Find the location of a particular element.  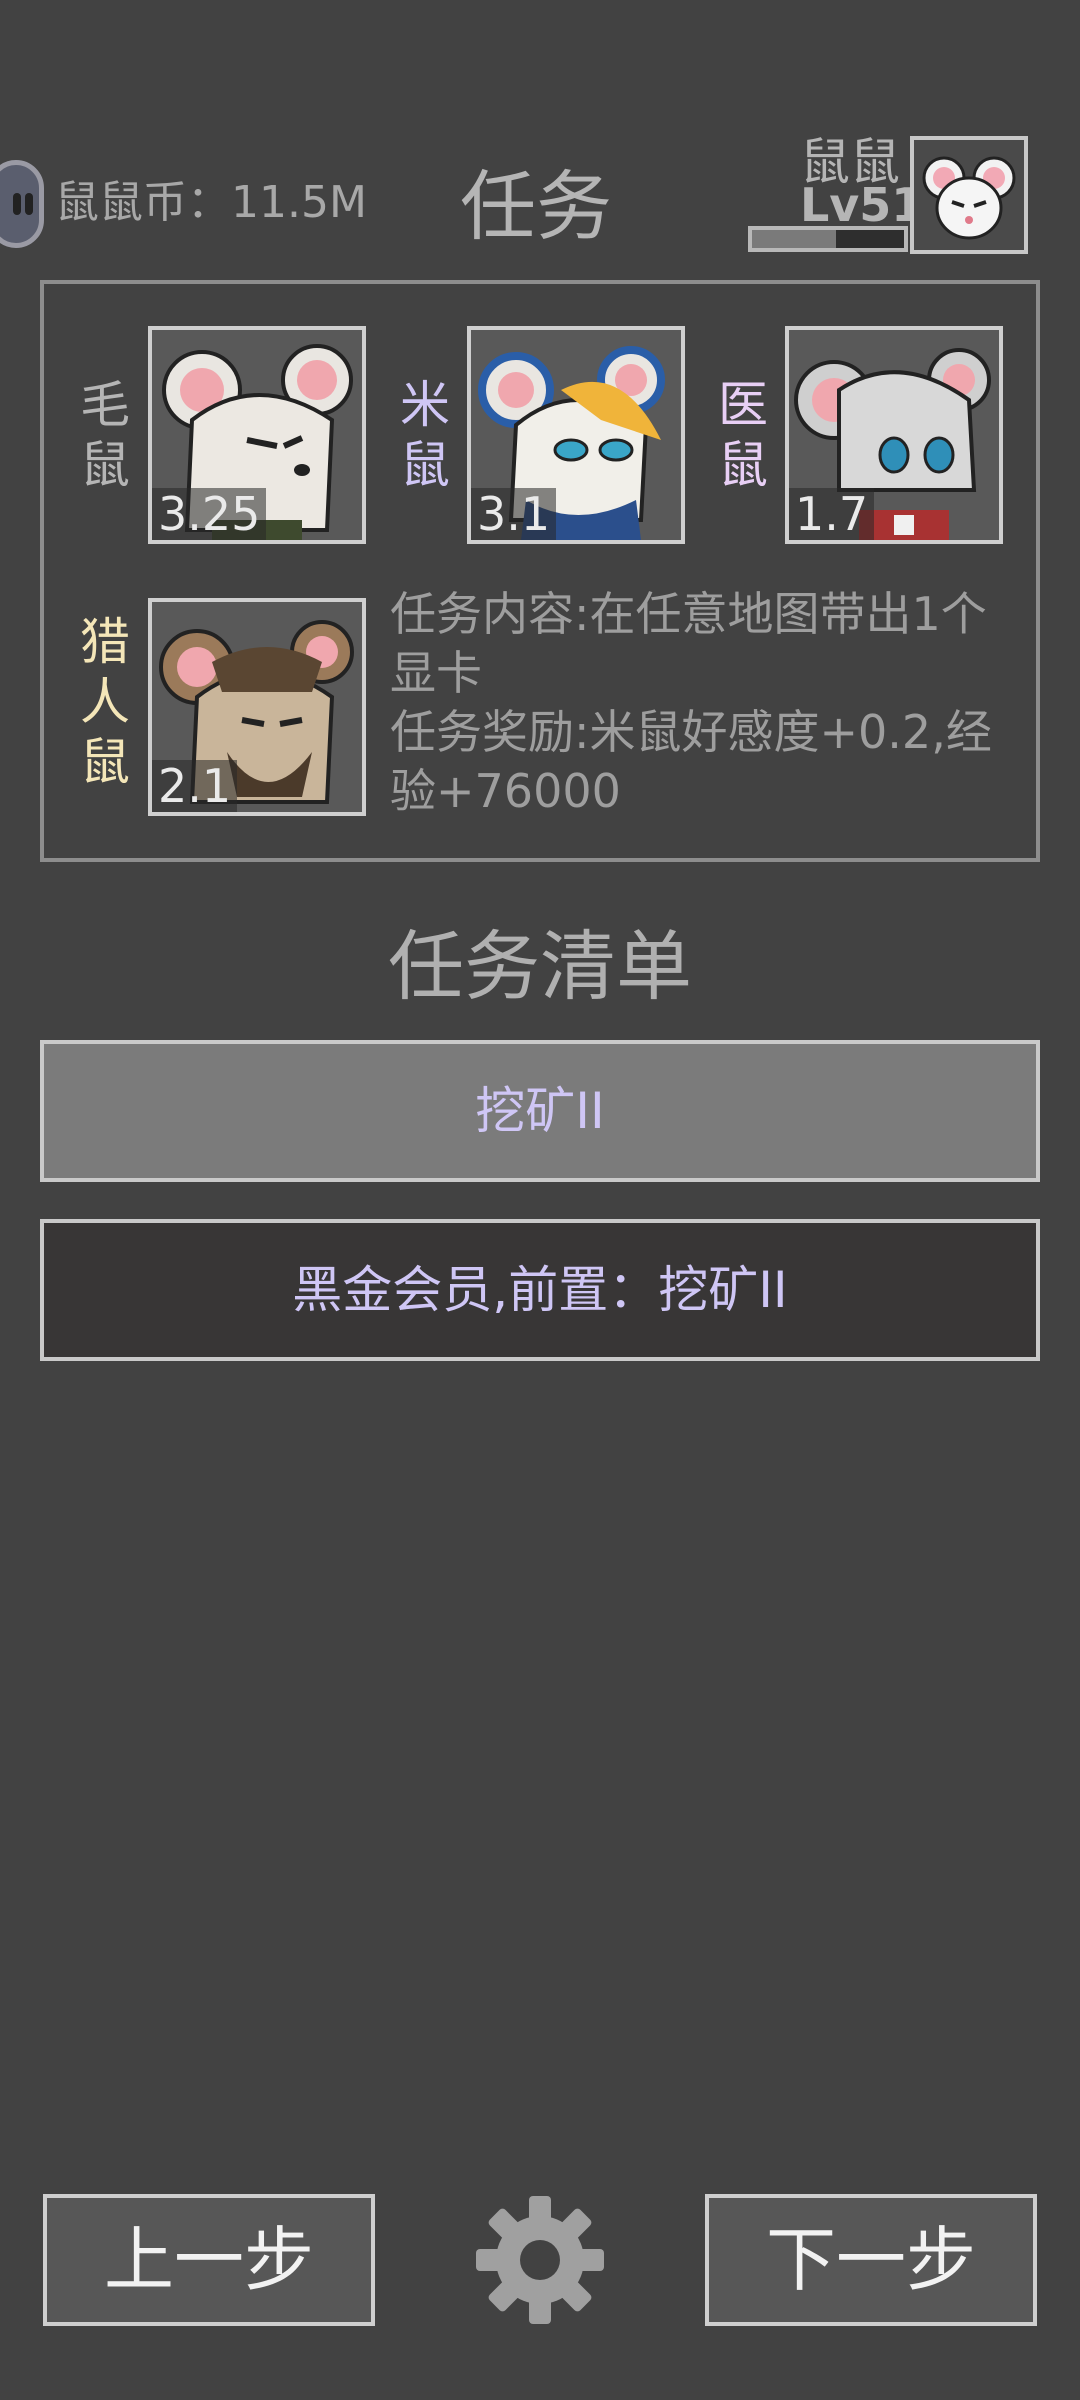

affinity-value: 2.1 is located at coordinates (195, 786).